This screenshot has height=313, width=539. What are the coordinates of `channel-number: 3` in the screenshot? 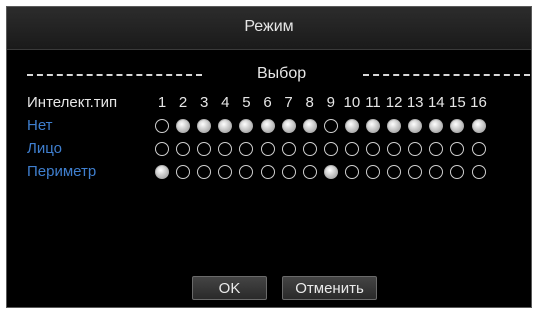 It's located at (204, 102).